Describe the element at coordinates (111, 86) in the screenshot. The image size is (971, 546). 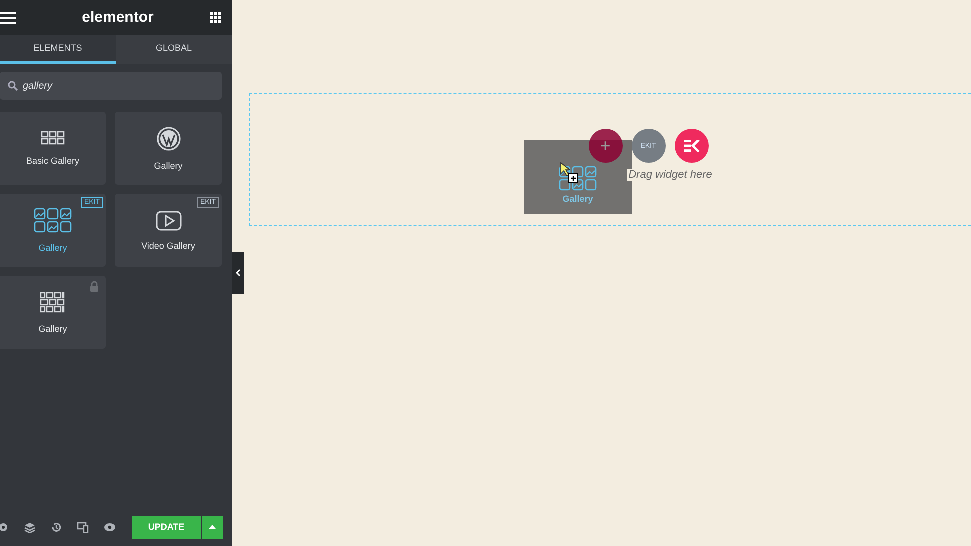
I see `search-field: gallery` at that location.